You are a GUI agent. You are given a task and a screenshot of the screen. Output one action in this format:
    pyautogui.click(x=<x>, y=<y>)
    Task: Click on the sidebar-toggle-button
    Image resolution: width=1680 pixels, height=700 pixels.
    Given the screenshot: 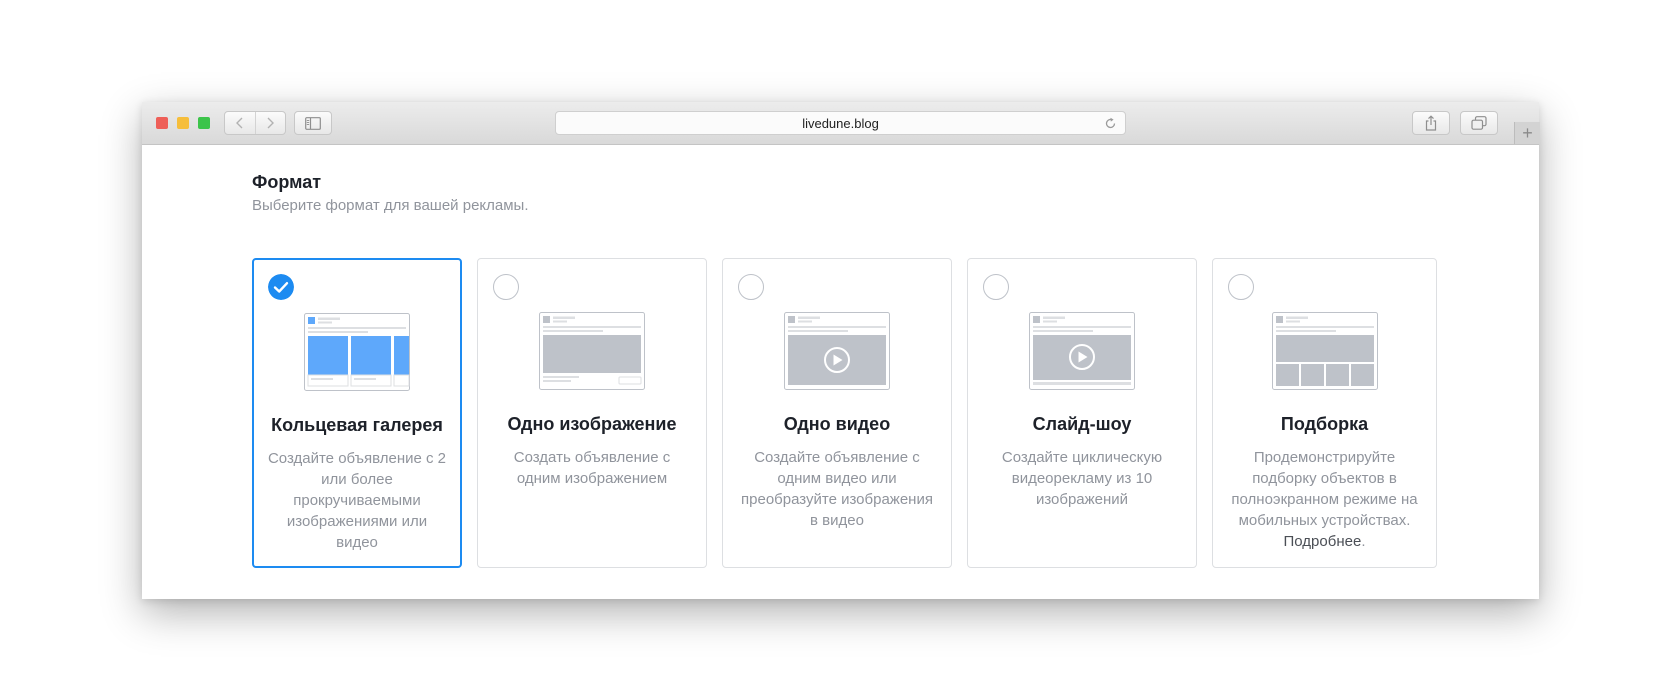 What is the action you would take?
    pyautogui.click(x=313, y=123)
    